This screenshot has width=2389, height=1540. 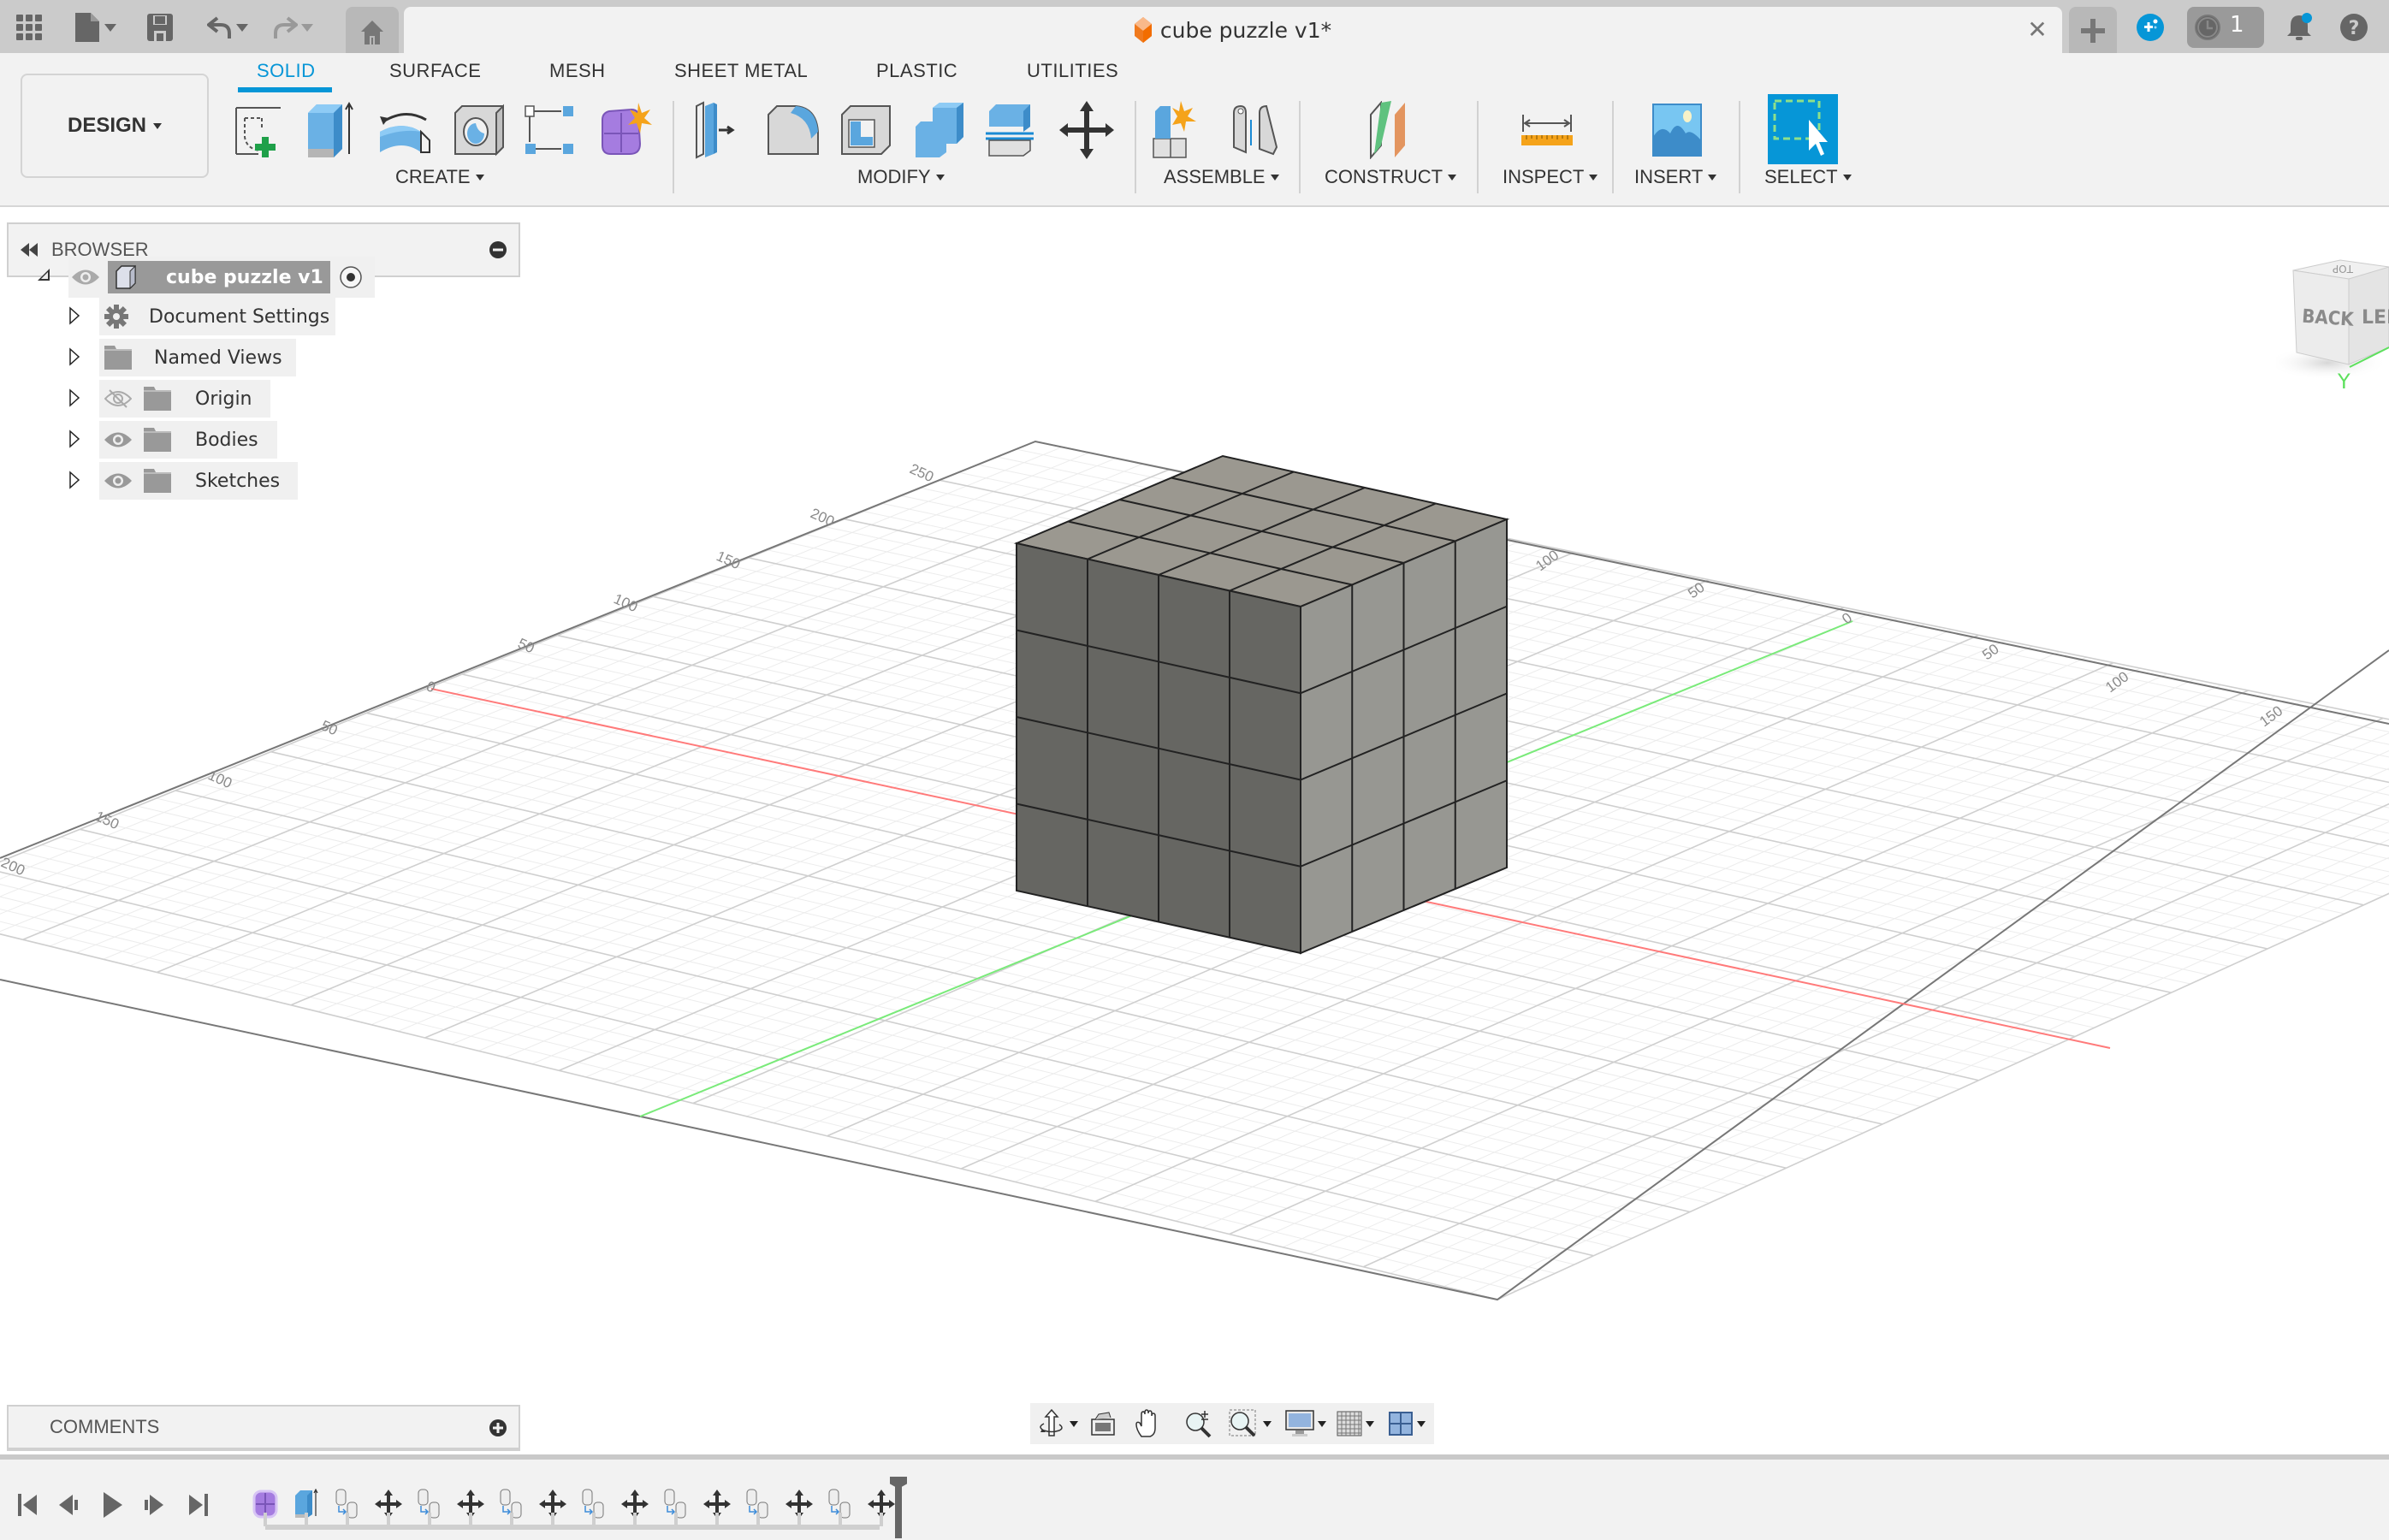 I want to click on fillet-icon, so click(x=793, y=130).